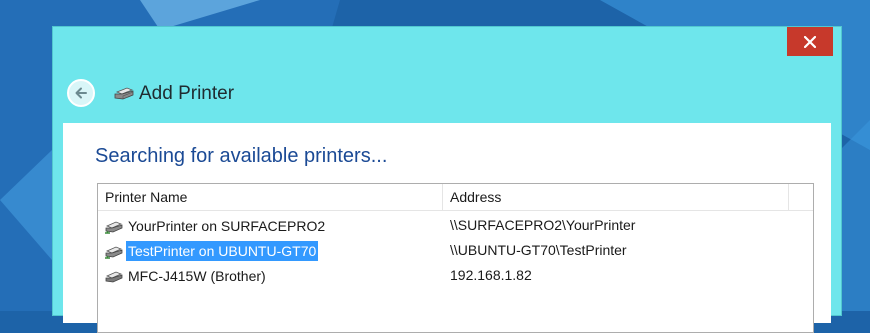 This screenshot has height=333, width=870. Describe the element at coordinates (187, 93) in the screenshot. I see `window-title: Add Printer` at that location.